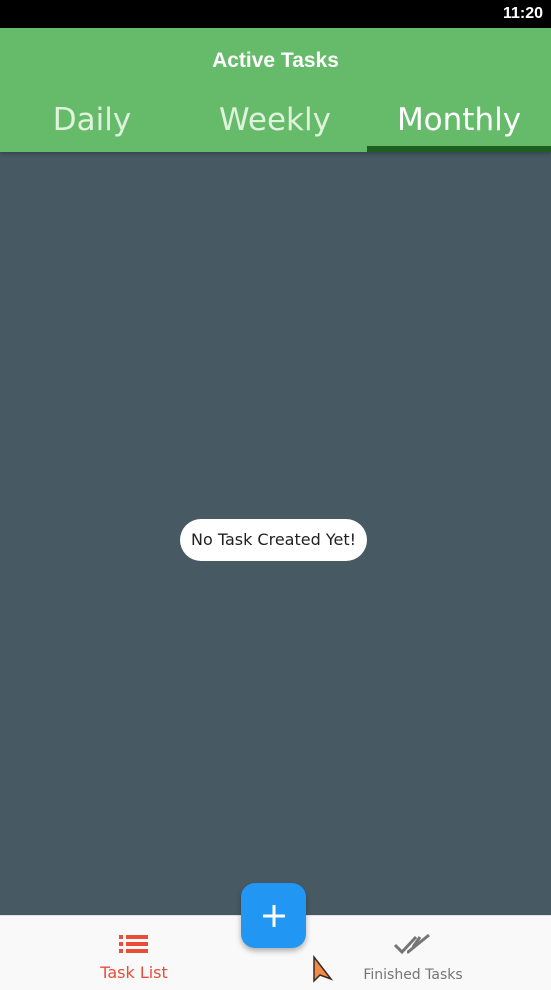 Image resolution: width=551 pixels, height=990 pixels. Describe the element at coordinates (92, 125) in the screenshot. I see `tab-daily: Daily` at that location.